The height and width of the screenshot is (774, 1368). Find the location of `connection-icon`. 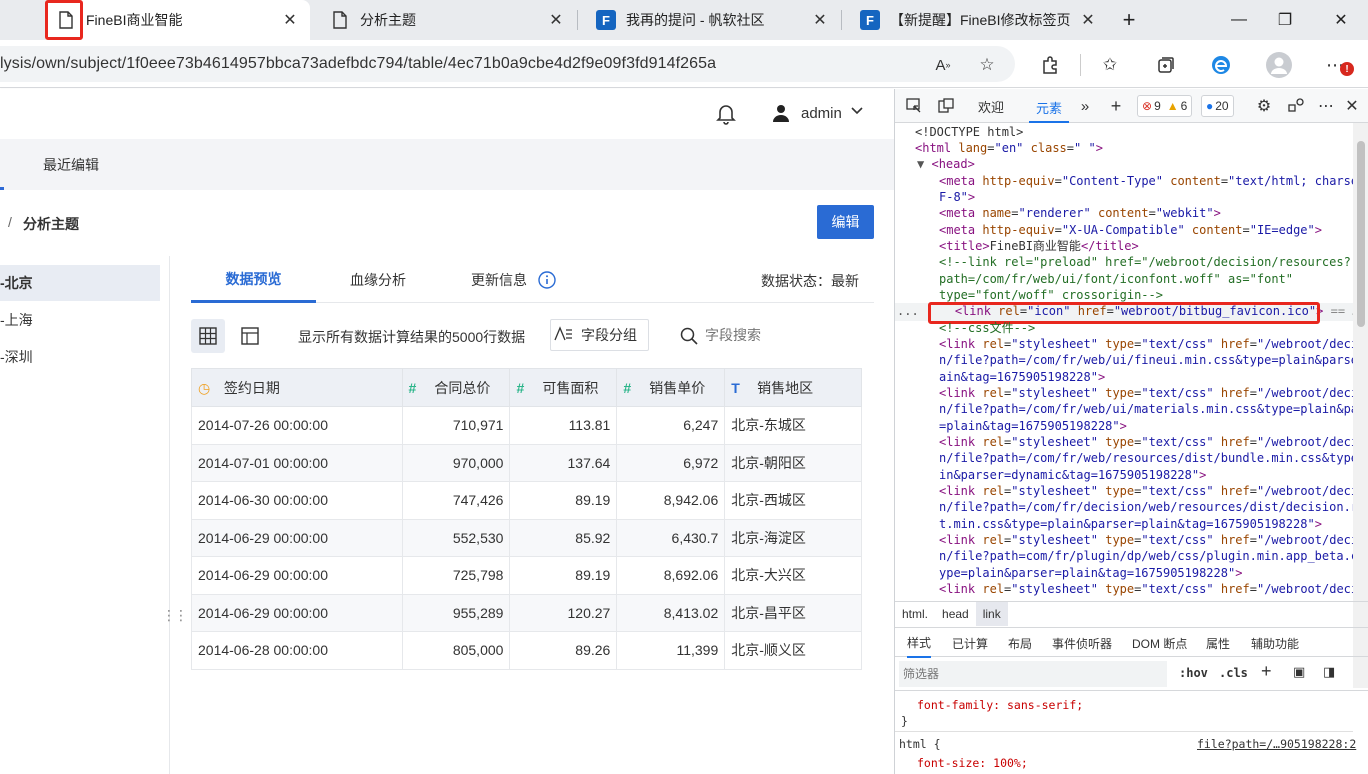

connection-icon is located at coordinates (1296, 106).